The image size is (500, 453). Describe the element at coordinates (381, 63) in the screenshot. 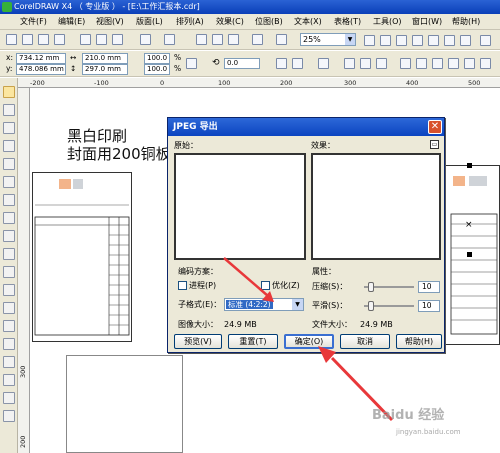

I see `ungroup-all-icon` at that location.